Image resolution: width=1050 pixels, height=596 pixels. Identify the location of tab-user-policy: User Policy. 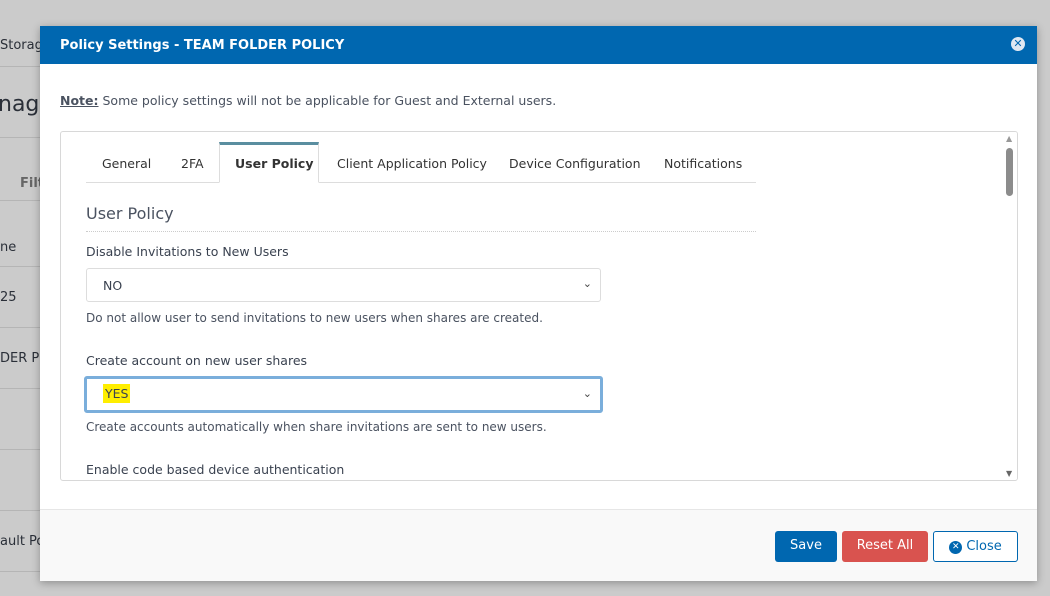
(269, 162).